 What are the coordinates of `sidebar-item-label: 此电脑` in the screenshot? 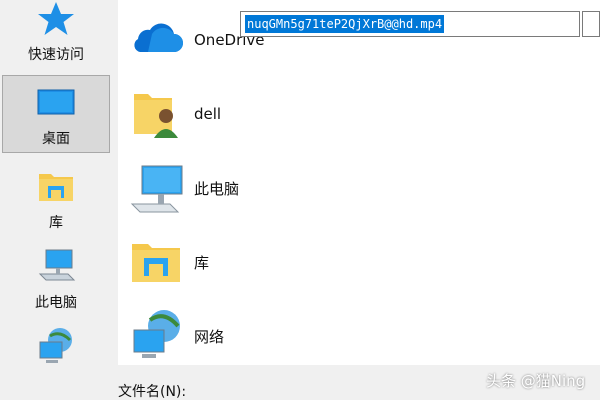 It's located at (56, 303).